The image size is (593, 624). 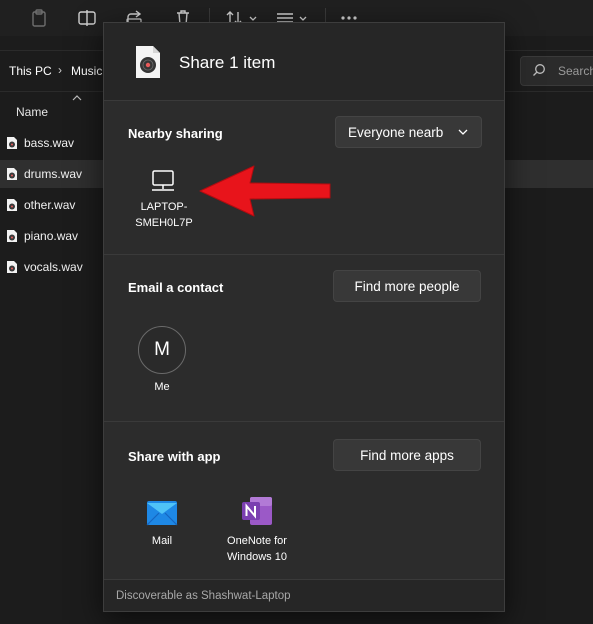 What do you see at coordinates (39, 18) in the screenshot?
I see `paste-icon` at bounding box center [39, 18].